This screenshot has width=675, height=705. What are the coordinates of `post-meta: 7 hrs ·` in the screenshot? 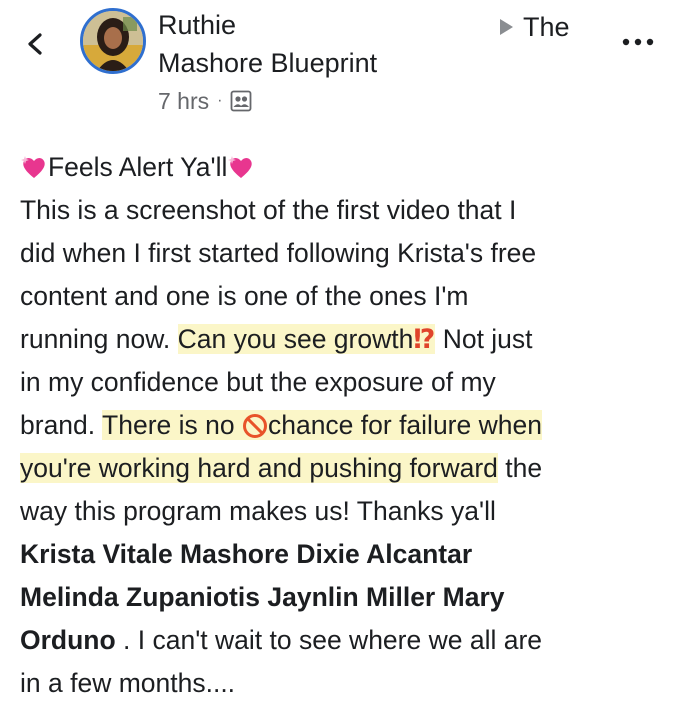 It's located at (205, 101).